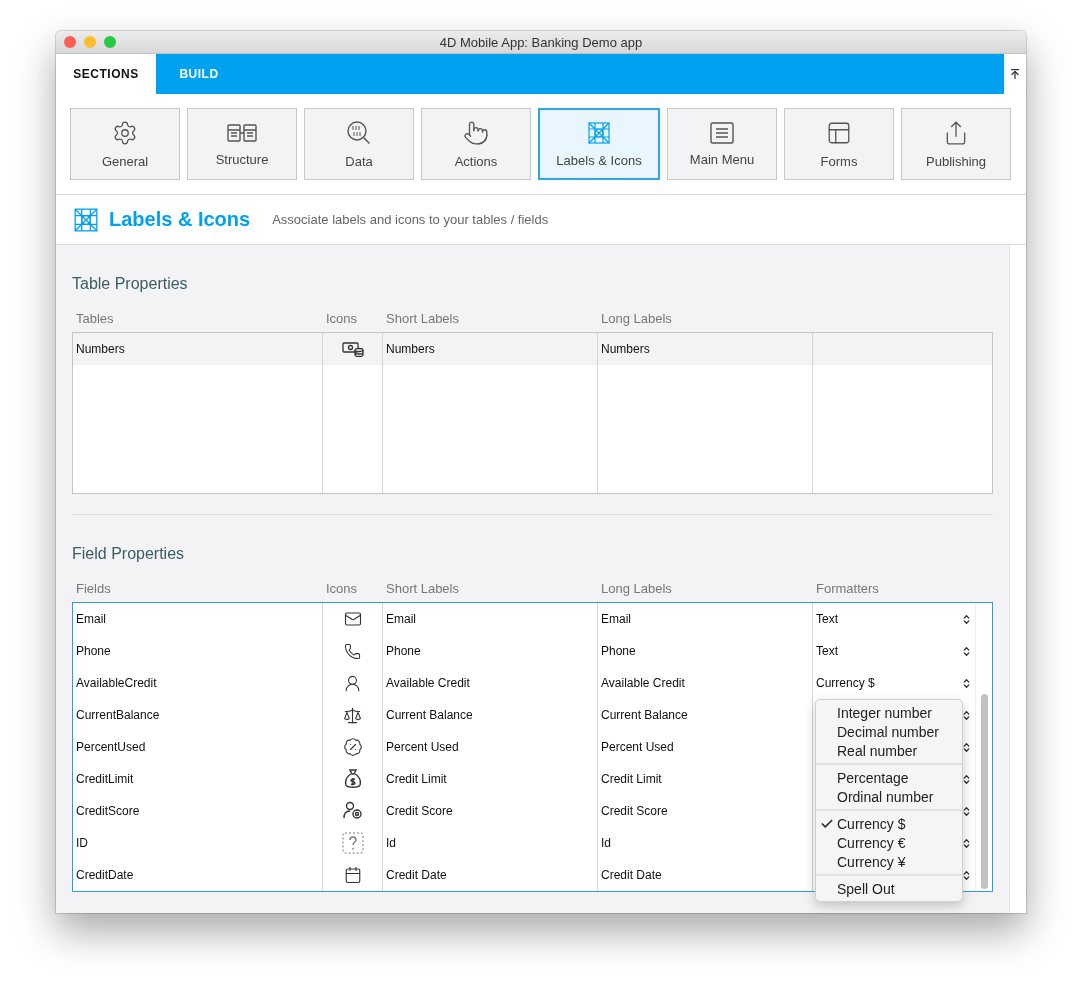 The width and height of the screenshot is (1082, 994). Describe the element at coordinates (198, 875) in the screenshot. I see `table-cell: CreditDate` at that location.